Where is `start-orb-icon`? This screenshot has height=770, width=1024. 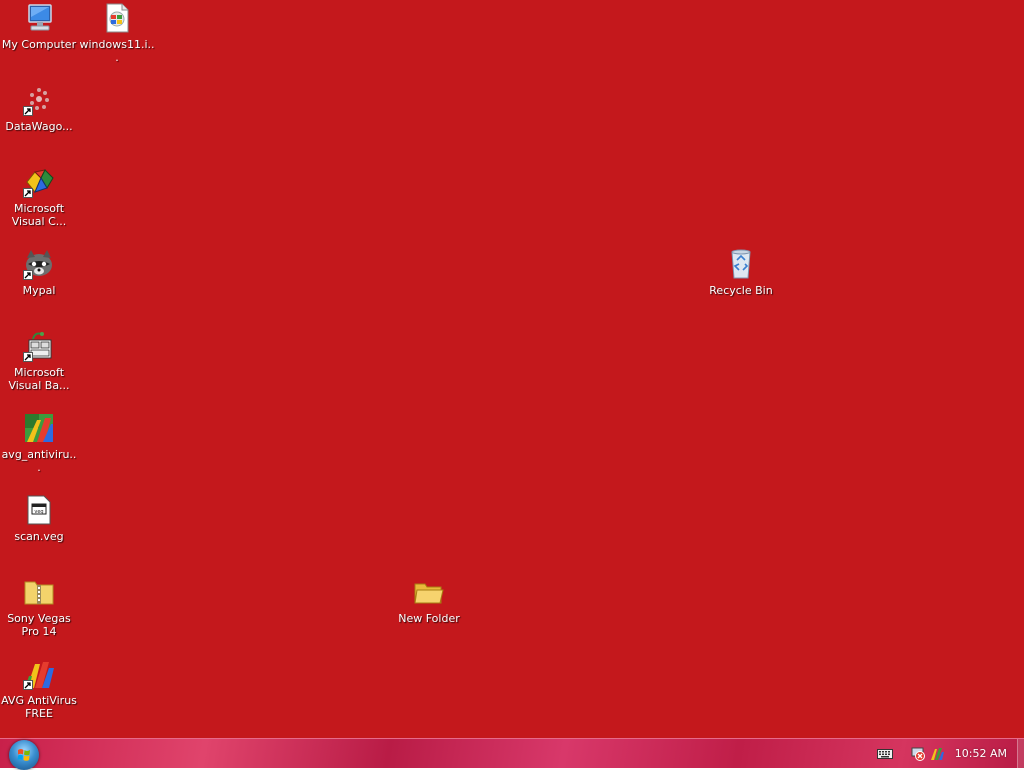
start-orb-icon is located at coordinates (23, 755).